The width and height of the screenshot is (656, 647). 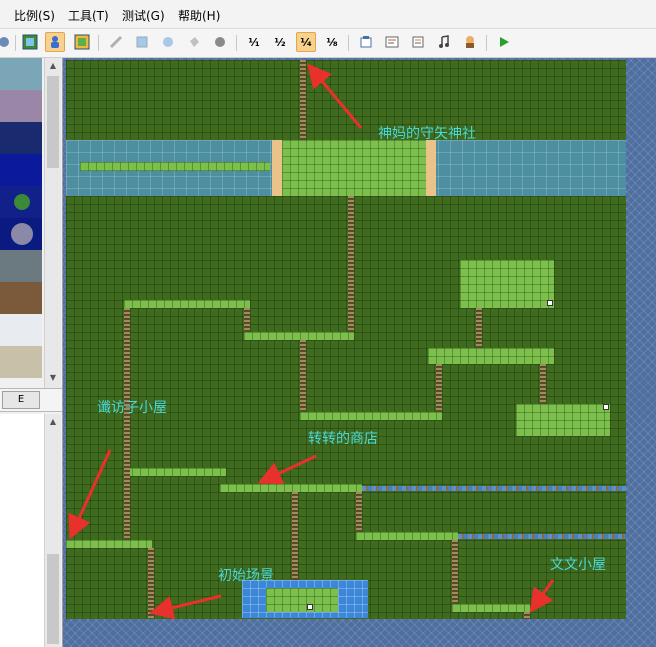 I want to click on map-tree, so click(x=22, y=530).